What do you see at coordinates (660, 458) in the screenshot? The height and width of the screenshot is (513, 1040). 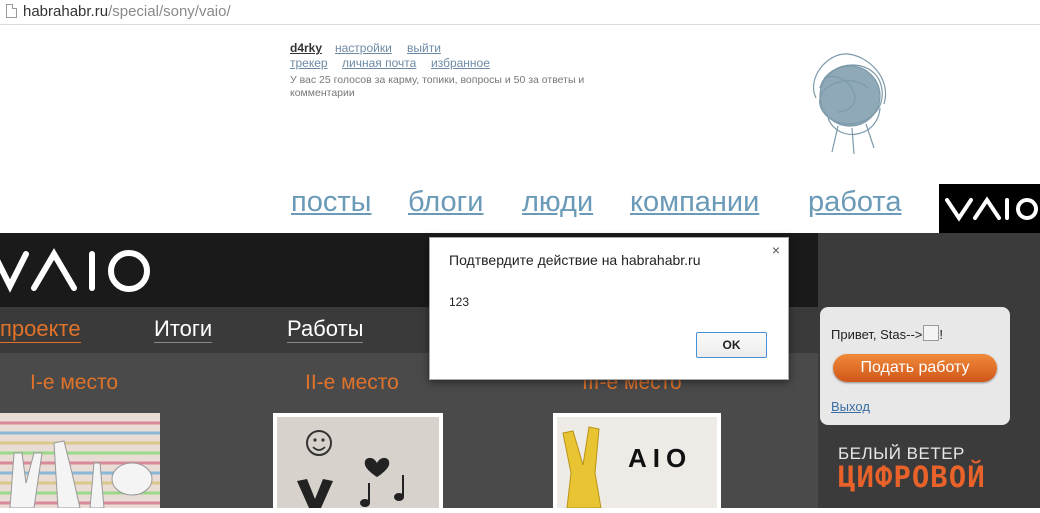 I see `thumb-third-text: AIO` at bounding box center [660, 458].